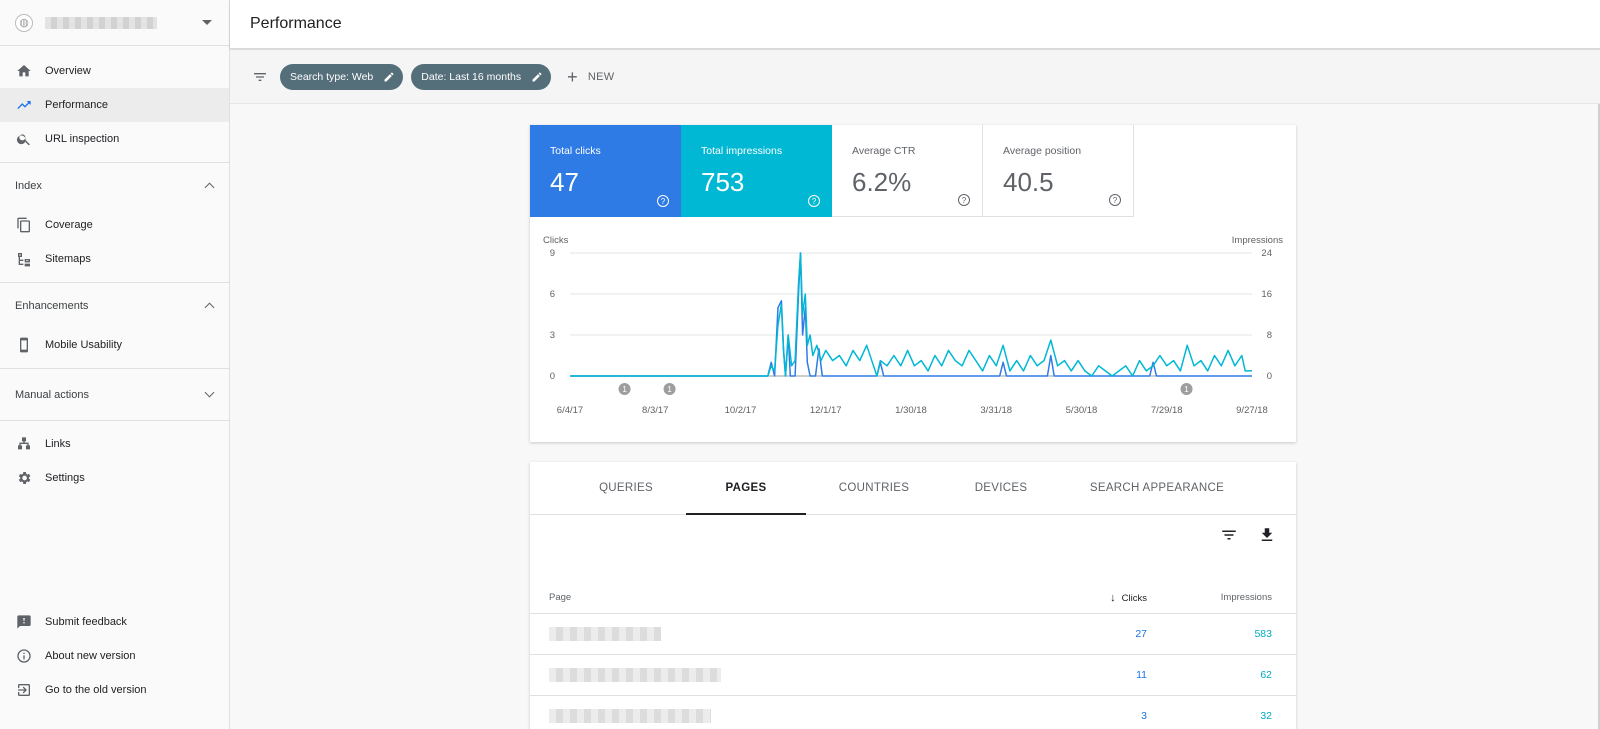 The width and height of the screenshot is (1600, 729). Describe the element at coordinates (552, 294) in the screenshot. I see `y-tick-left: 6` at that location.